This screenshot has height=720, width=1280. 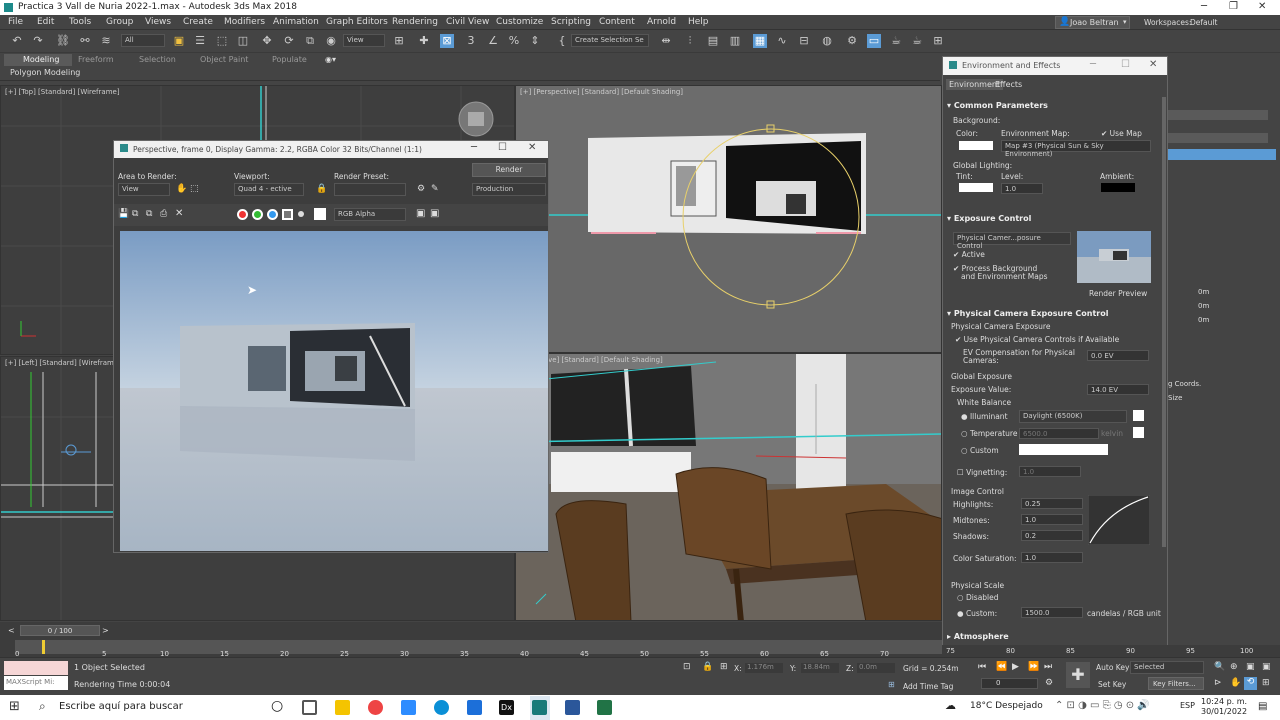 What do you see at coordinates (478, 647) in the screenshot?
I see `timeline-track` at bounding box center [478, 647].